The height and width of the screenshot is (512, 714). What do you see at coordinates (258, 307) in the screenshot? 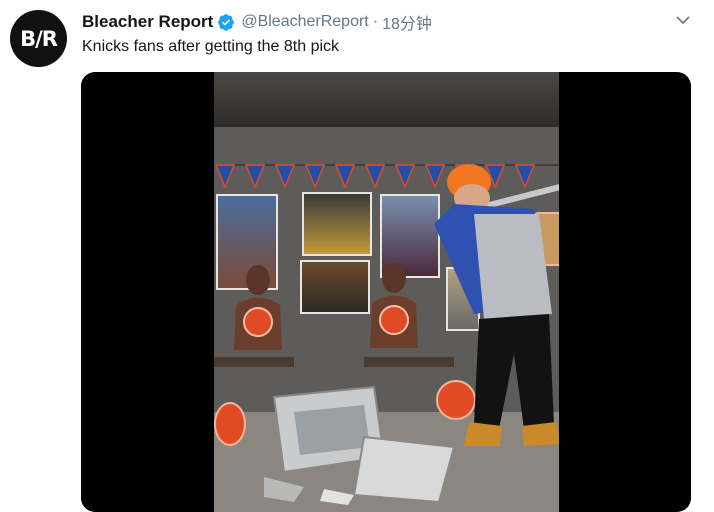
I see `mannequin-bust` at bounding box center [258, 307].